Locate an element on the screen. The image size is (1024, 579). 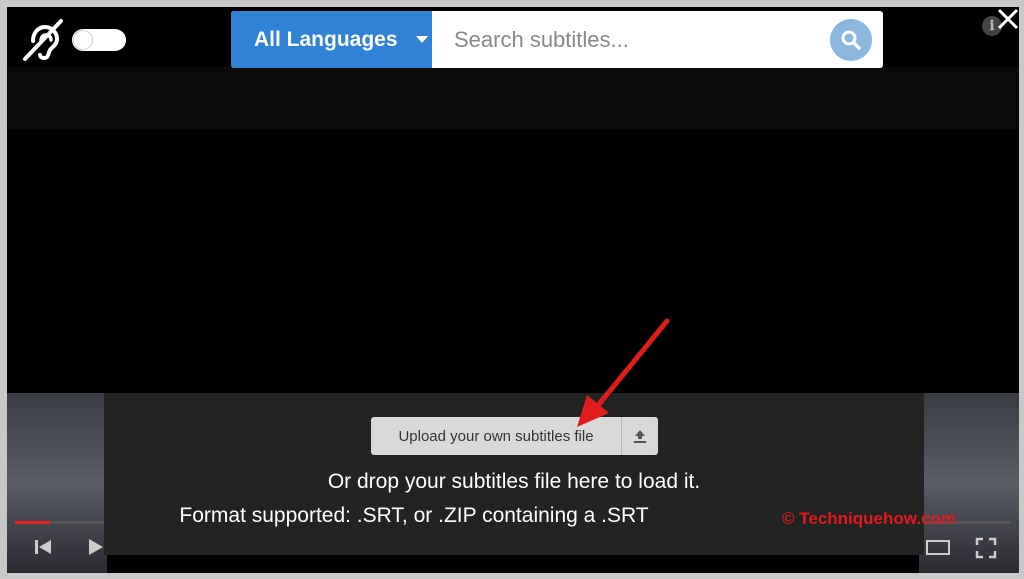
subtitle-search-bar: All Languages is located at coordinates (557, 39).